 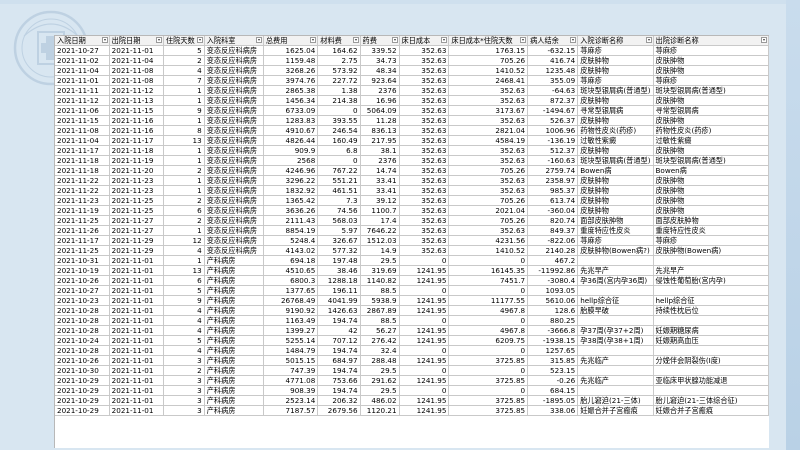 I want to click on table-cell: 16145.35, so click(x=488, y=270).